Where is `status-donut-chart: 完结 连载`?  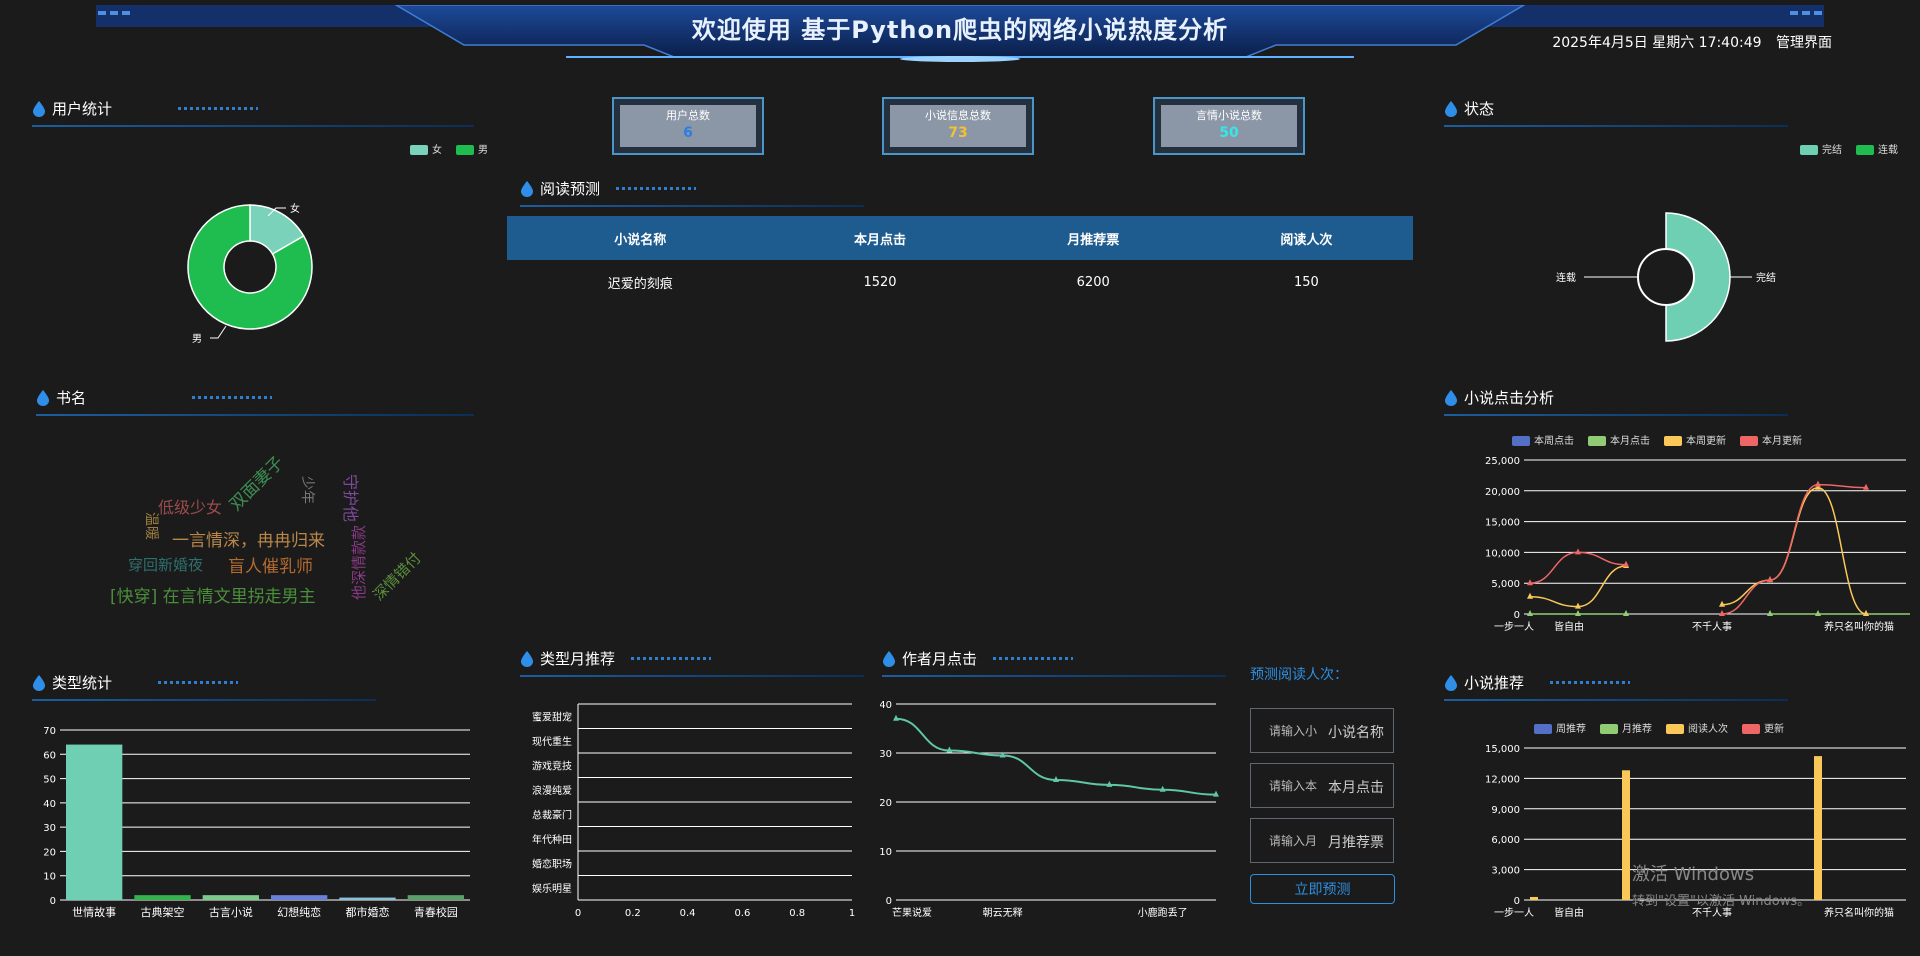 status-donut-chart: 完结 连载 is located at coordinates (1666, 277).